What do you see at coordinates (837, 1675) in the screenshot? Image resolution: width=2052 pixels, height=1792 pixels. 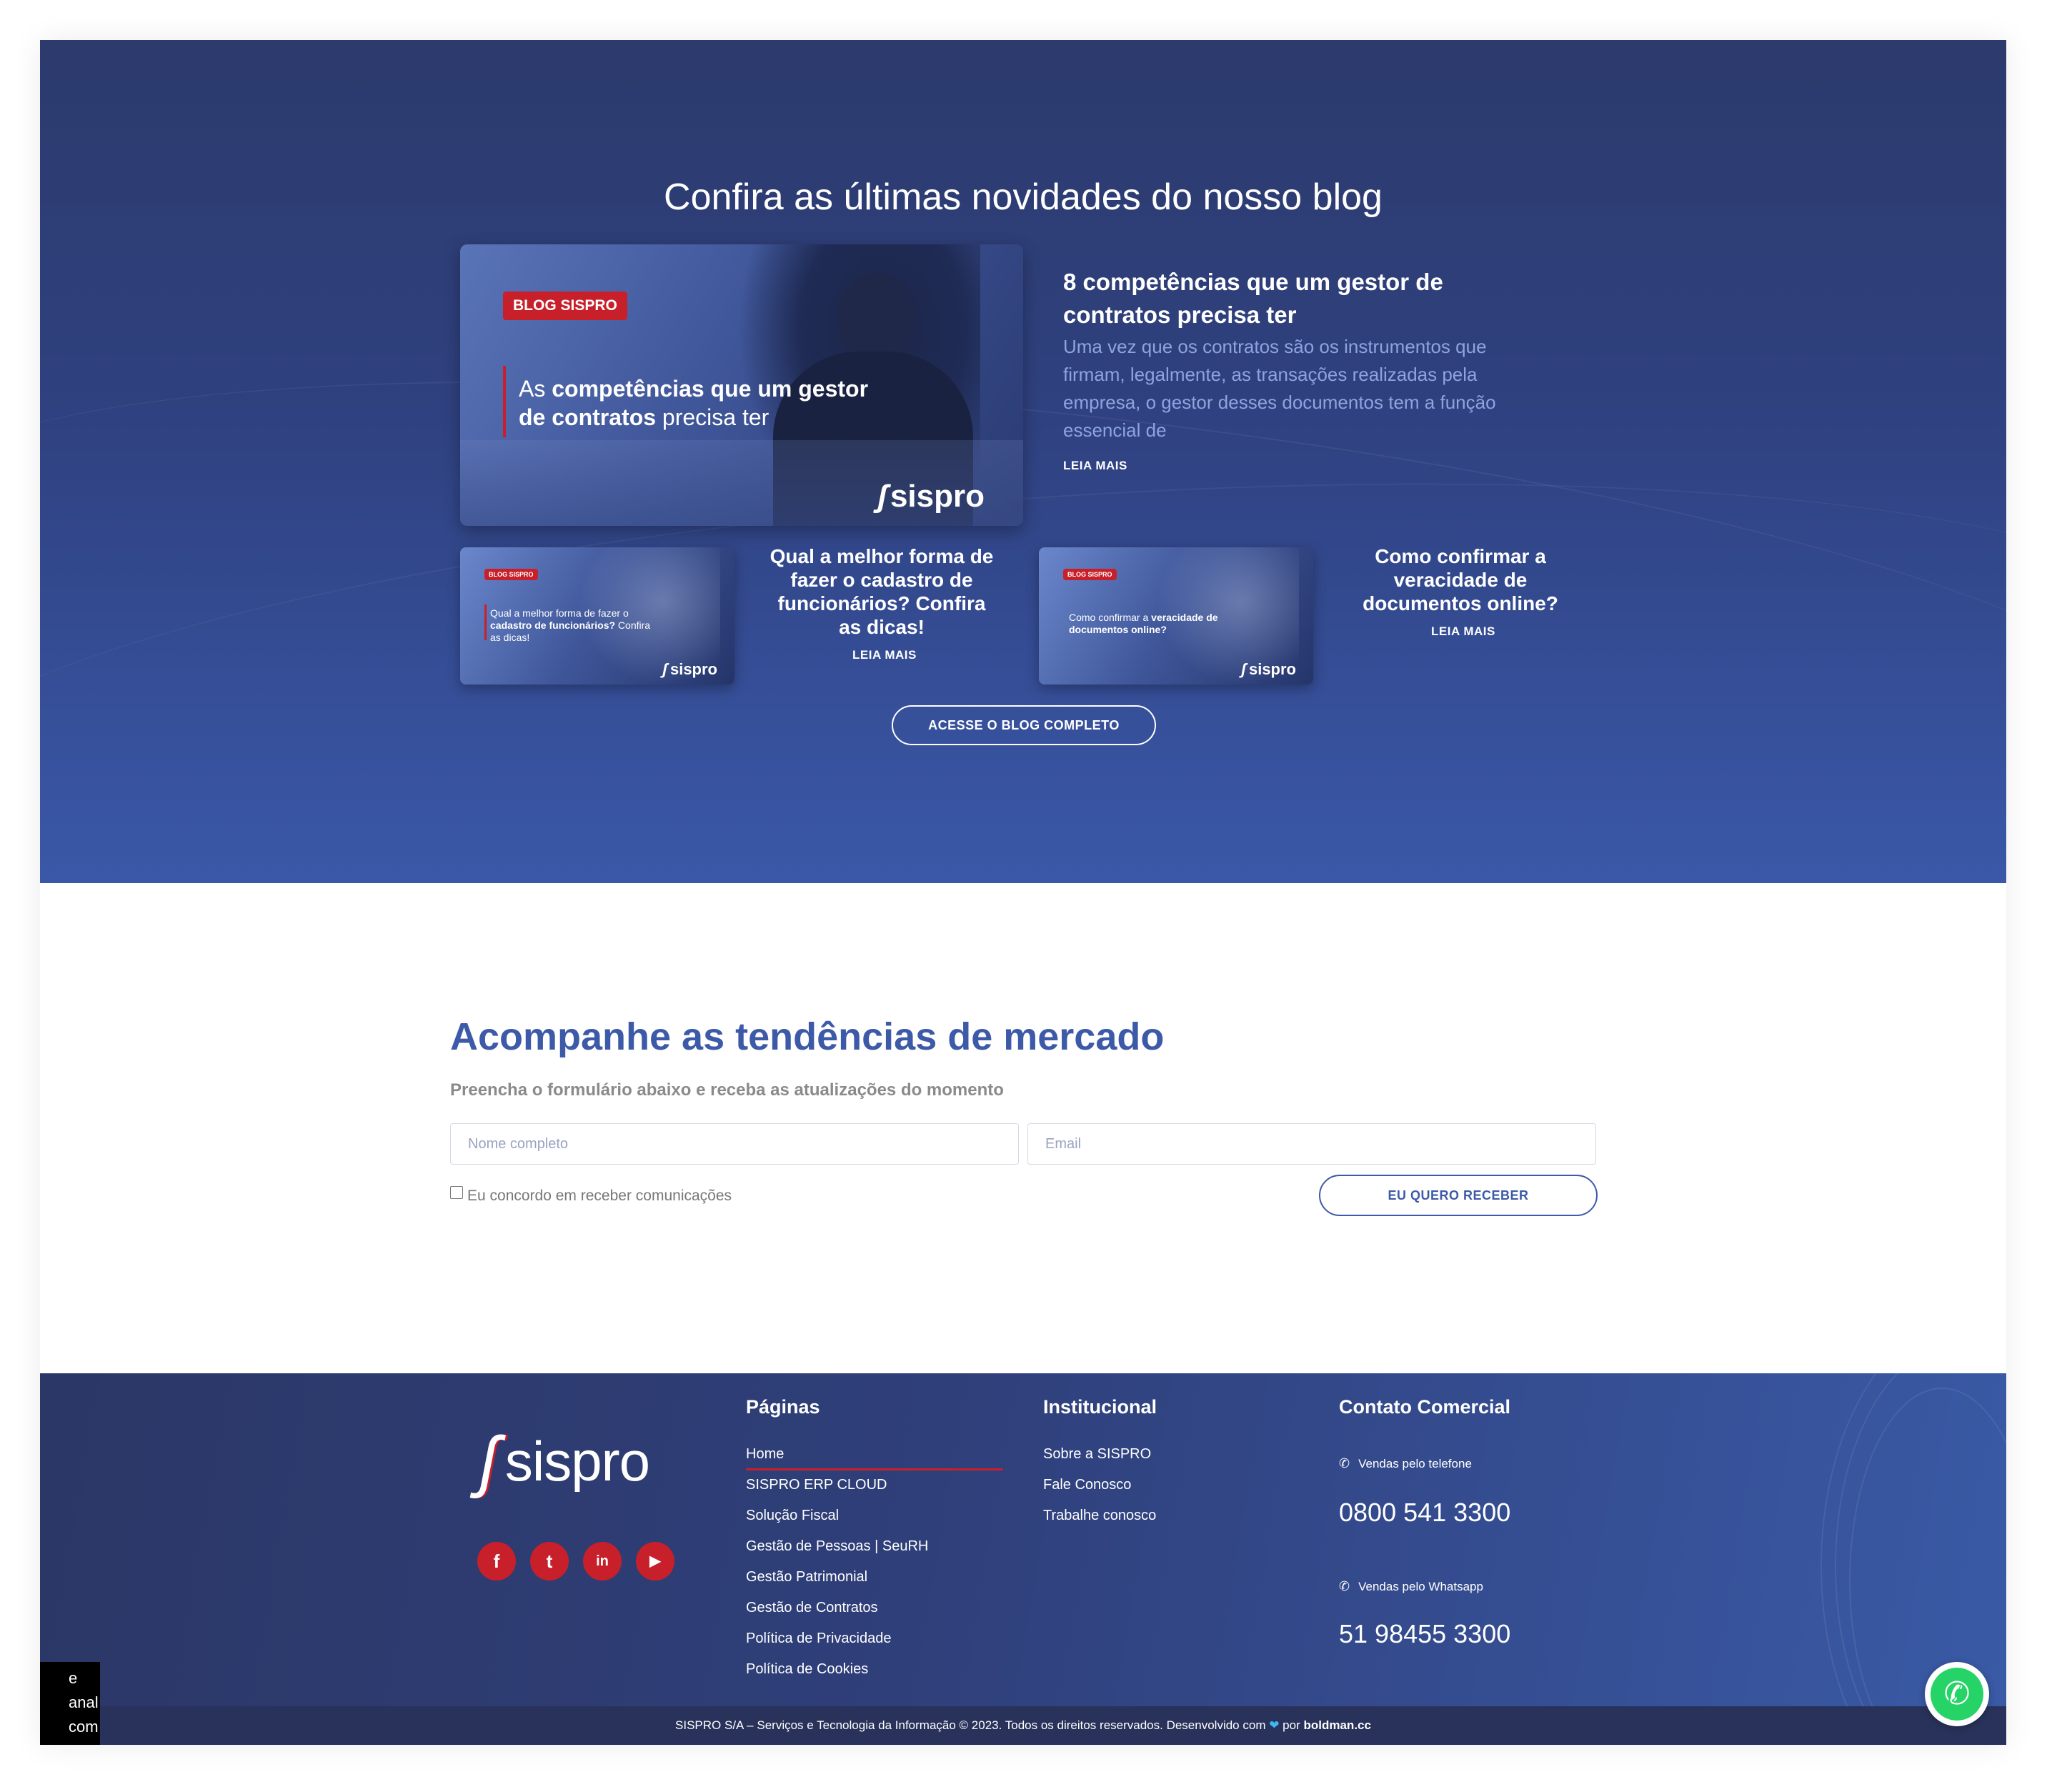 I see `footer-link-cookies: Política de Cookies` at bounding box center [837, 1675].